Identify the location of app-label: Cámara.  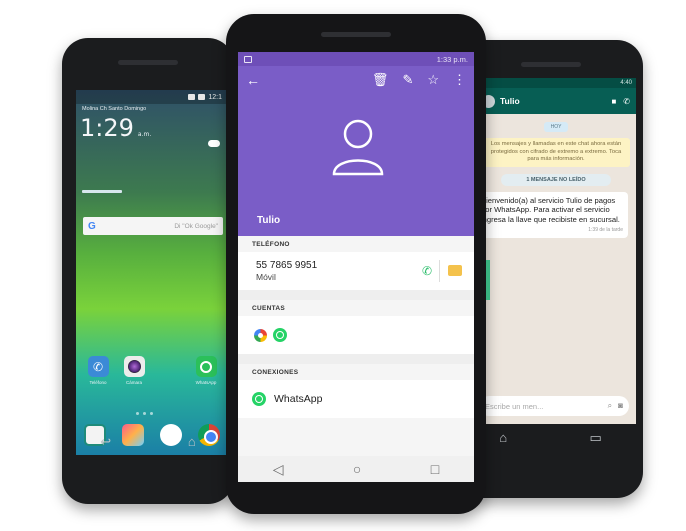
(133, 382).